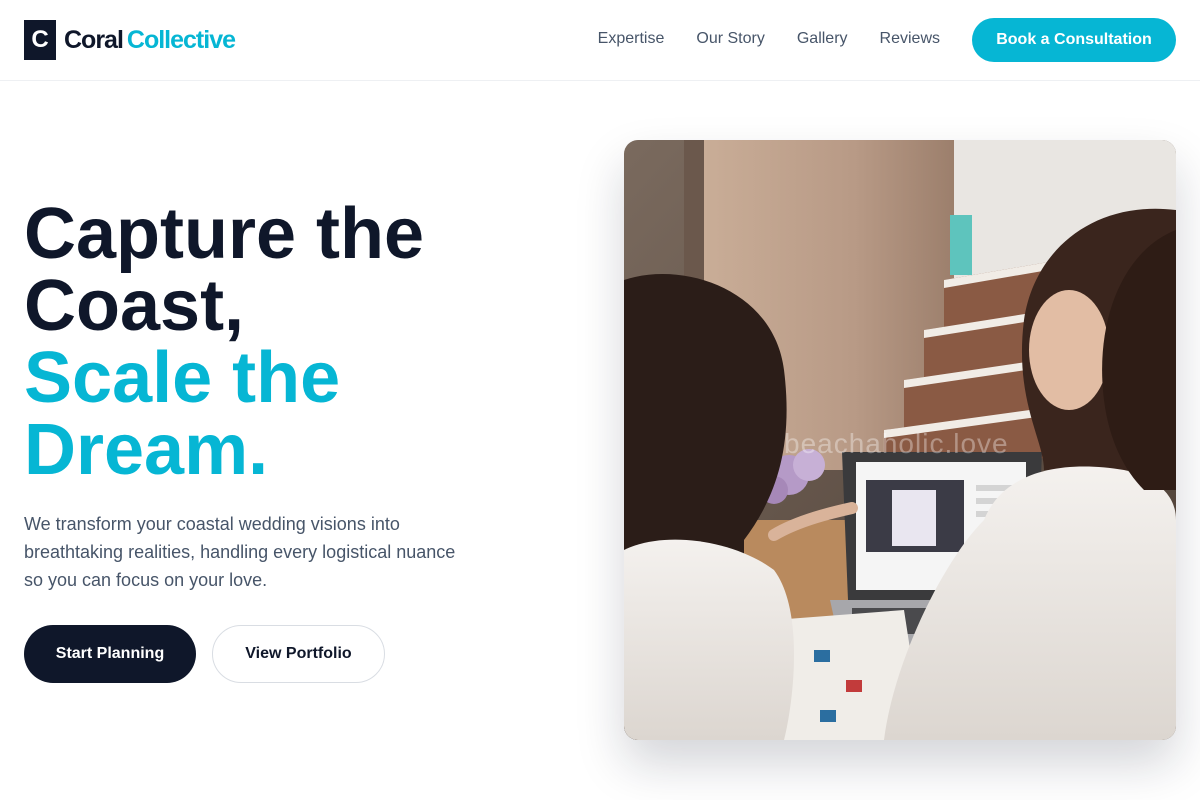  I want to click on hero-title-line-2: Coast,, so click(134, 306).